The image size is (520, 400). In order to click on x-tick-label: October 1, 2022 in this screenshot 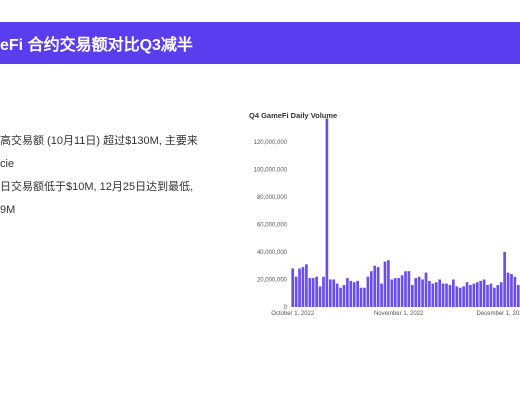, I will do `click(293, 314)`.